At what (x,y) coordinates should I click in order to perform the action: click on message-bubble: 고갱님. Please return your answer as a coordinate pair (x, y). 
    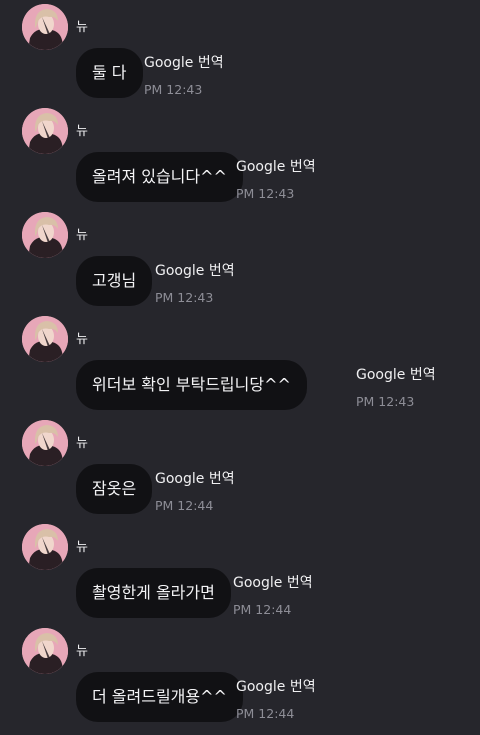
    Looking at the image, I should click on (114, 281).